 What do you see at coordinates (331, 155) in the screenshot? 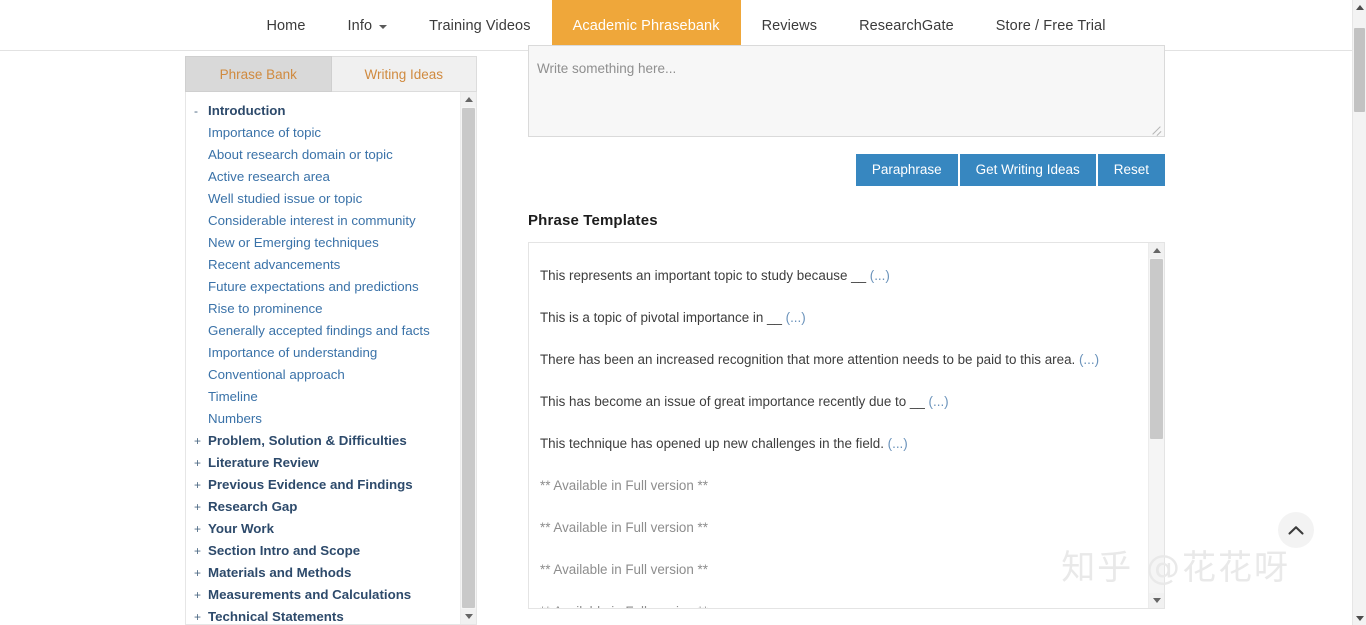
I see `tree-item: About research domain or topic` at bounding box center [331, 155].